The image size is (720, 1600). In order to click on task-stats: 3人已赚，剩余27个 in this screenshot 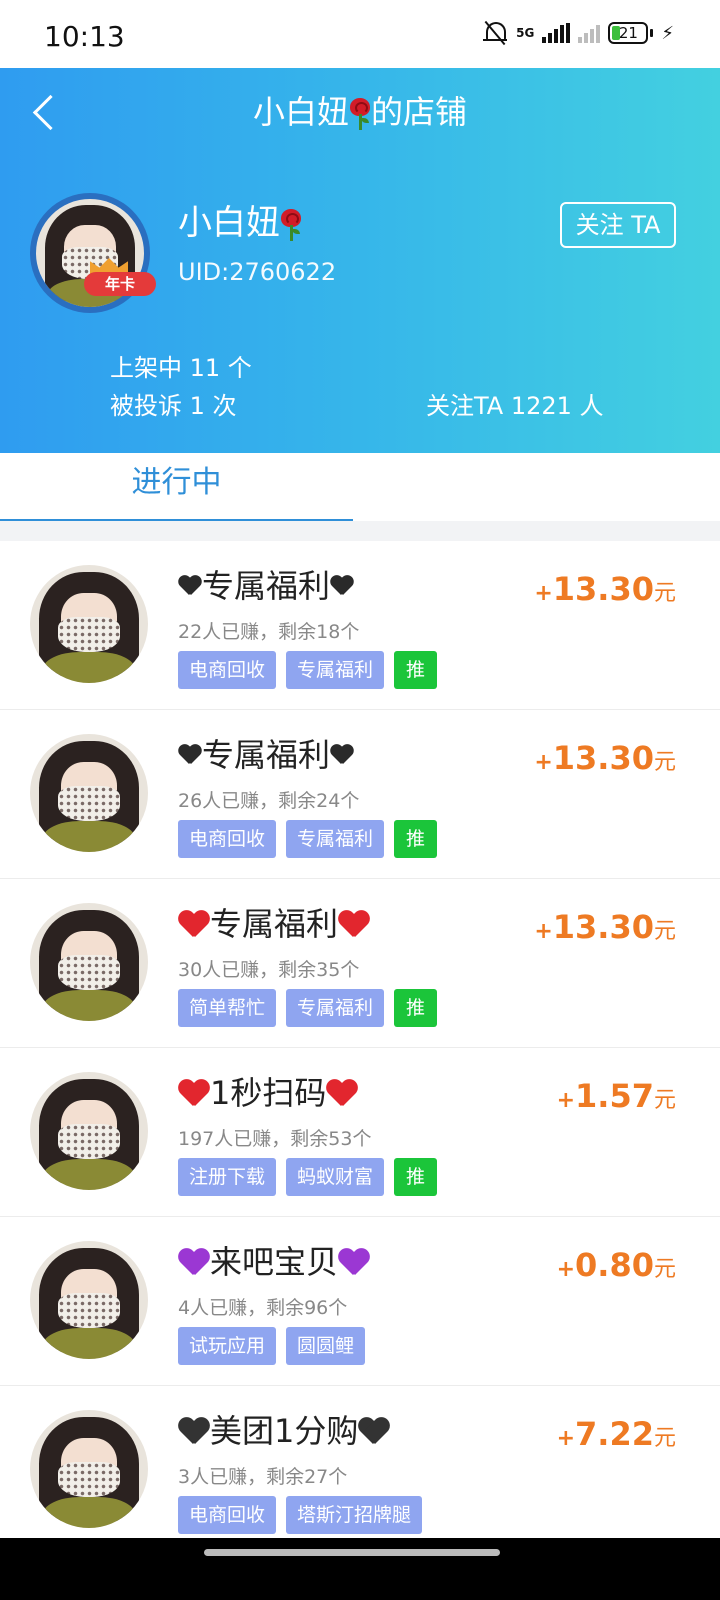, I will do `click(263, 1477)`.